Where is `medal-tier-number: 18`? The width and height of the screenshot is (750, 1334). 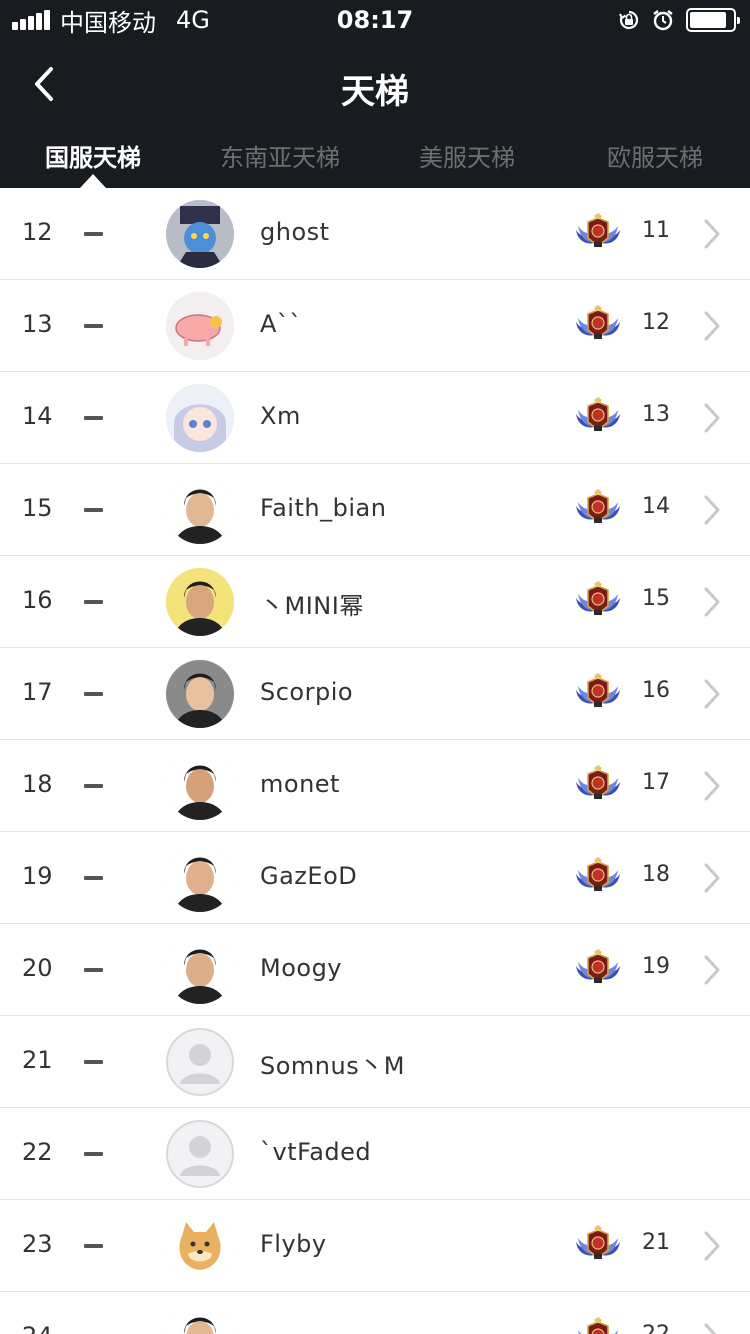 medal-tier-number: 18 is located at coordinates (656, 874).